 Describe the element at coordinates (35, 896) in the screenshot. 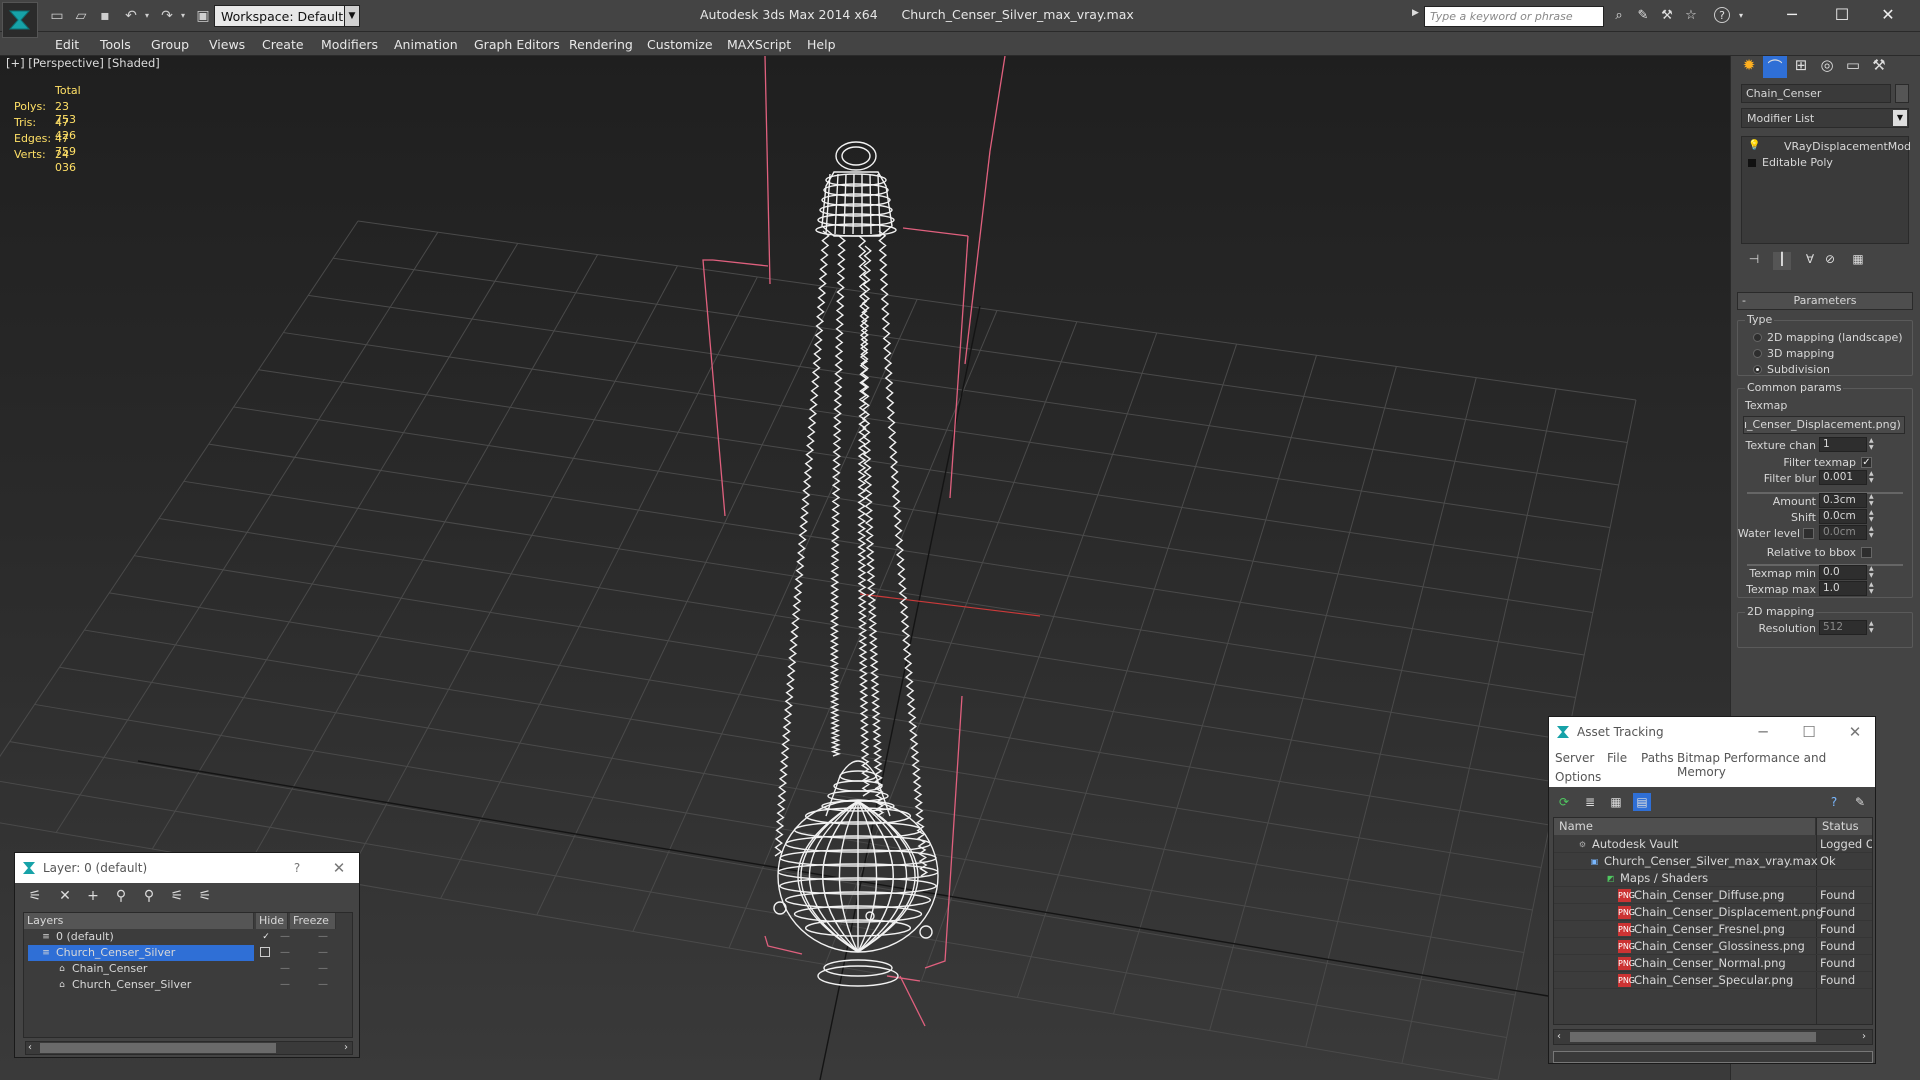

I see `layer-new-icon: ⚟` at that location.